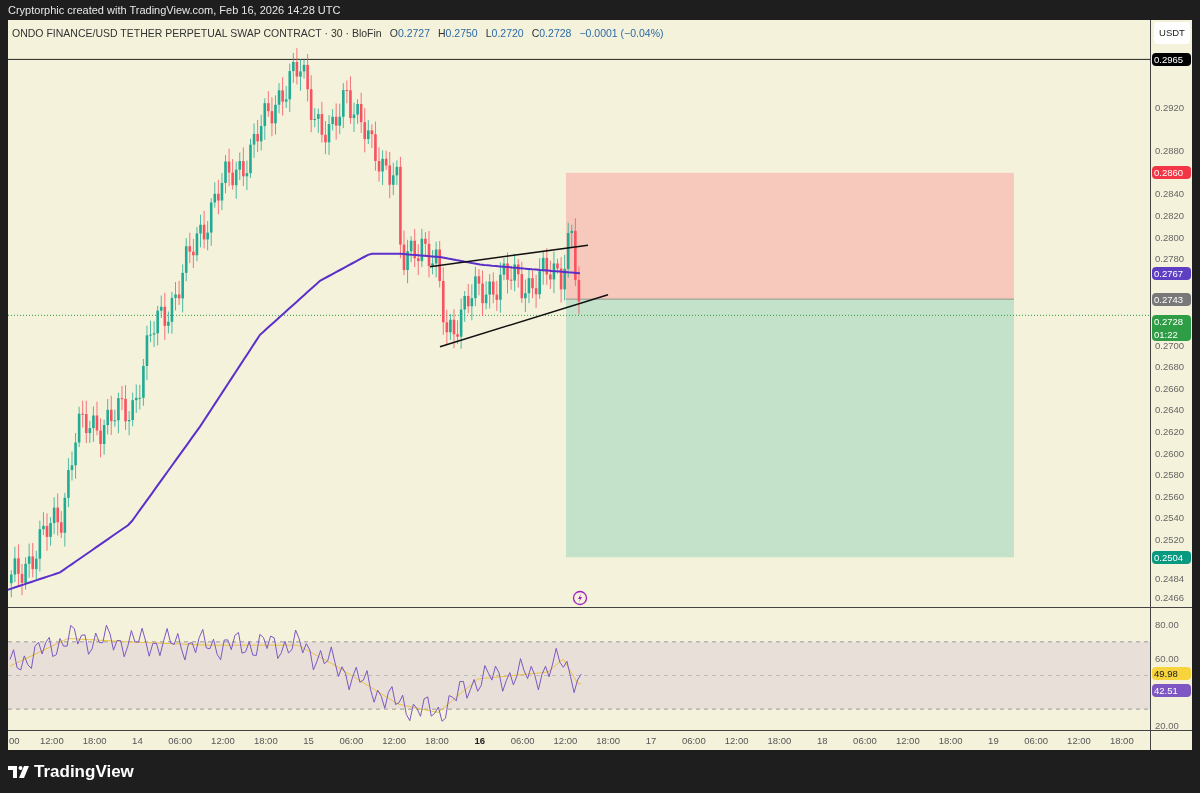 Image resolution: width=1200 pixels, height=793 pixels. Describe the element at coordinates (1170, 345) in the screenshot. I see `price-tick: 0.2700` at that location.